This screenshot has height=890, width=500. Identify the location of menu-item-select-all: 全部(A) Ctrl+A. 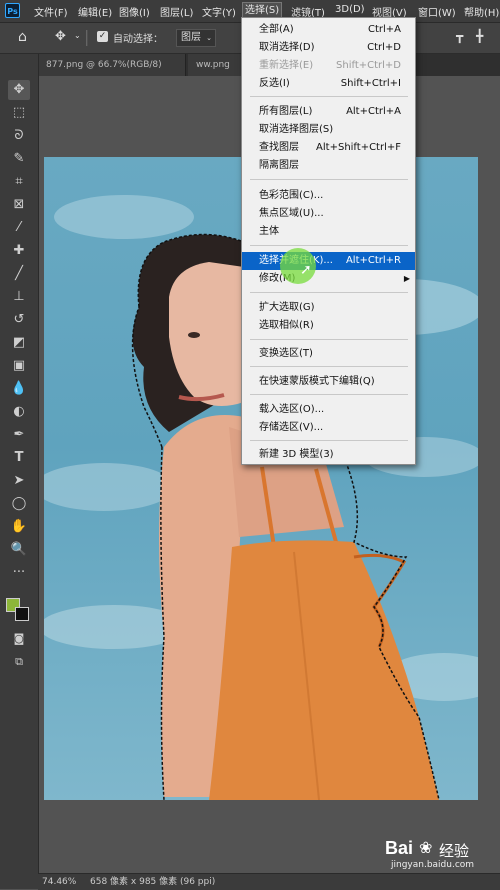
(328, 30).